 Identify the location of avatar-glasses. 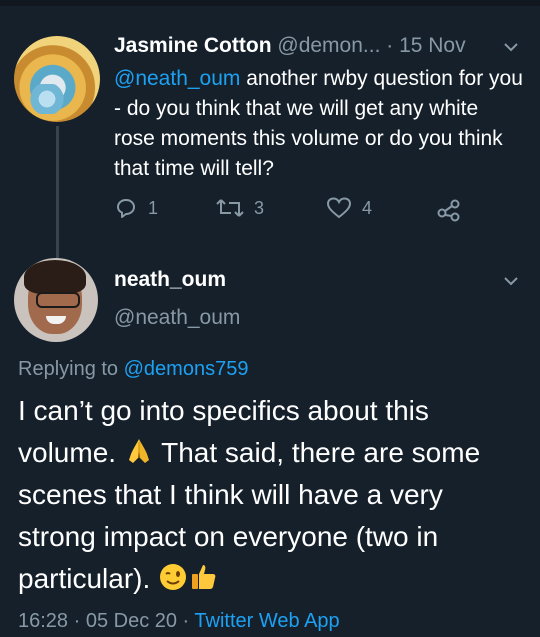
(58, 300).